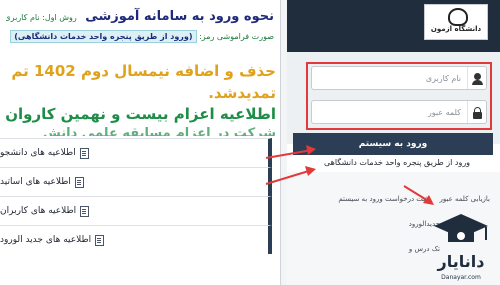  I want to click on menu-item-user-notices: اطلاعیه های کاربران, so click(136, 210).